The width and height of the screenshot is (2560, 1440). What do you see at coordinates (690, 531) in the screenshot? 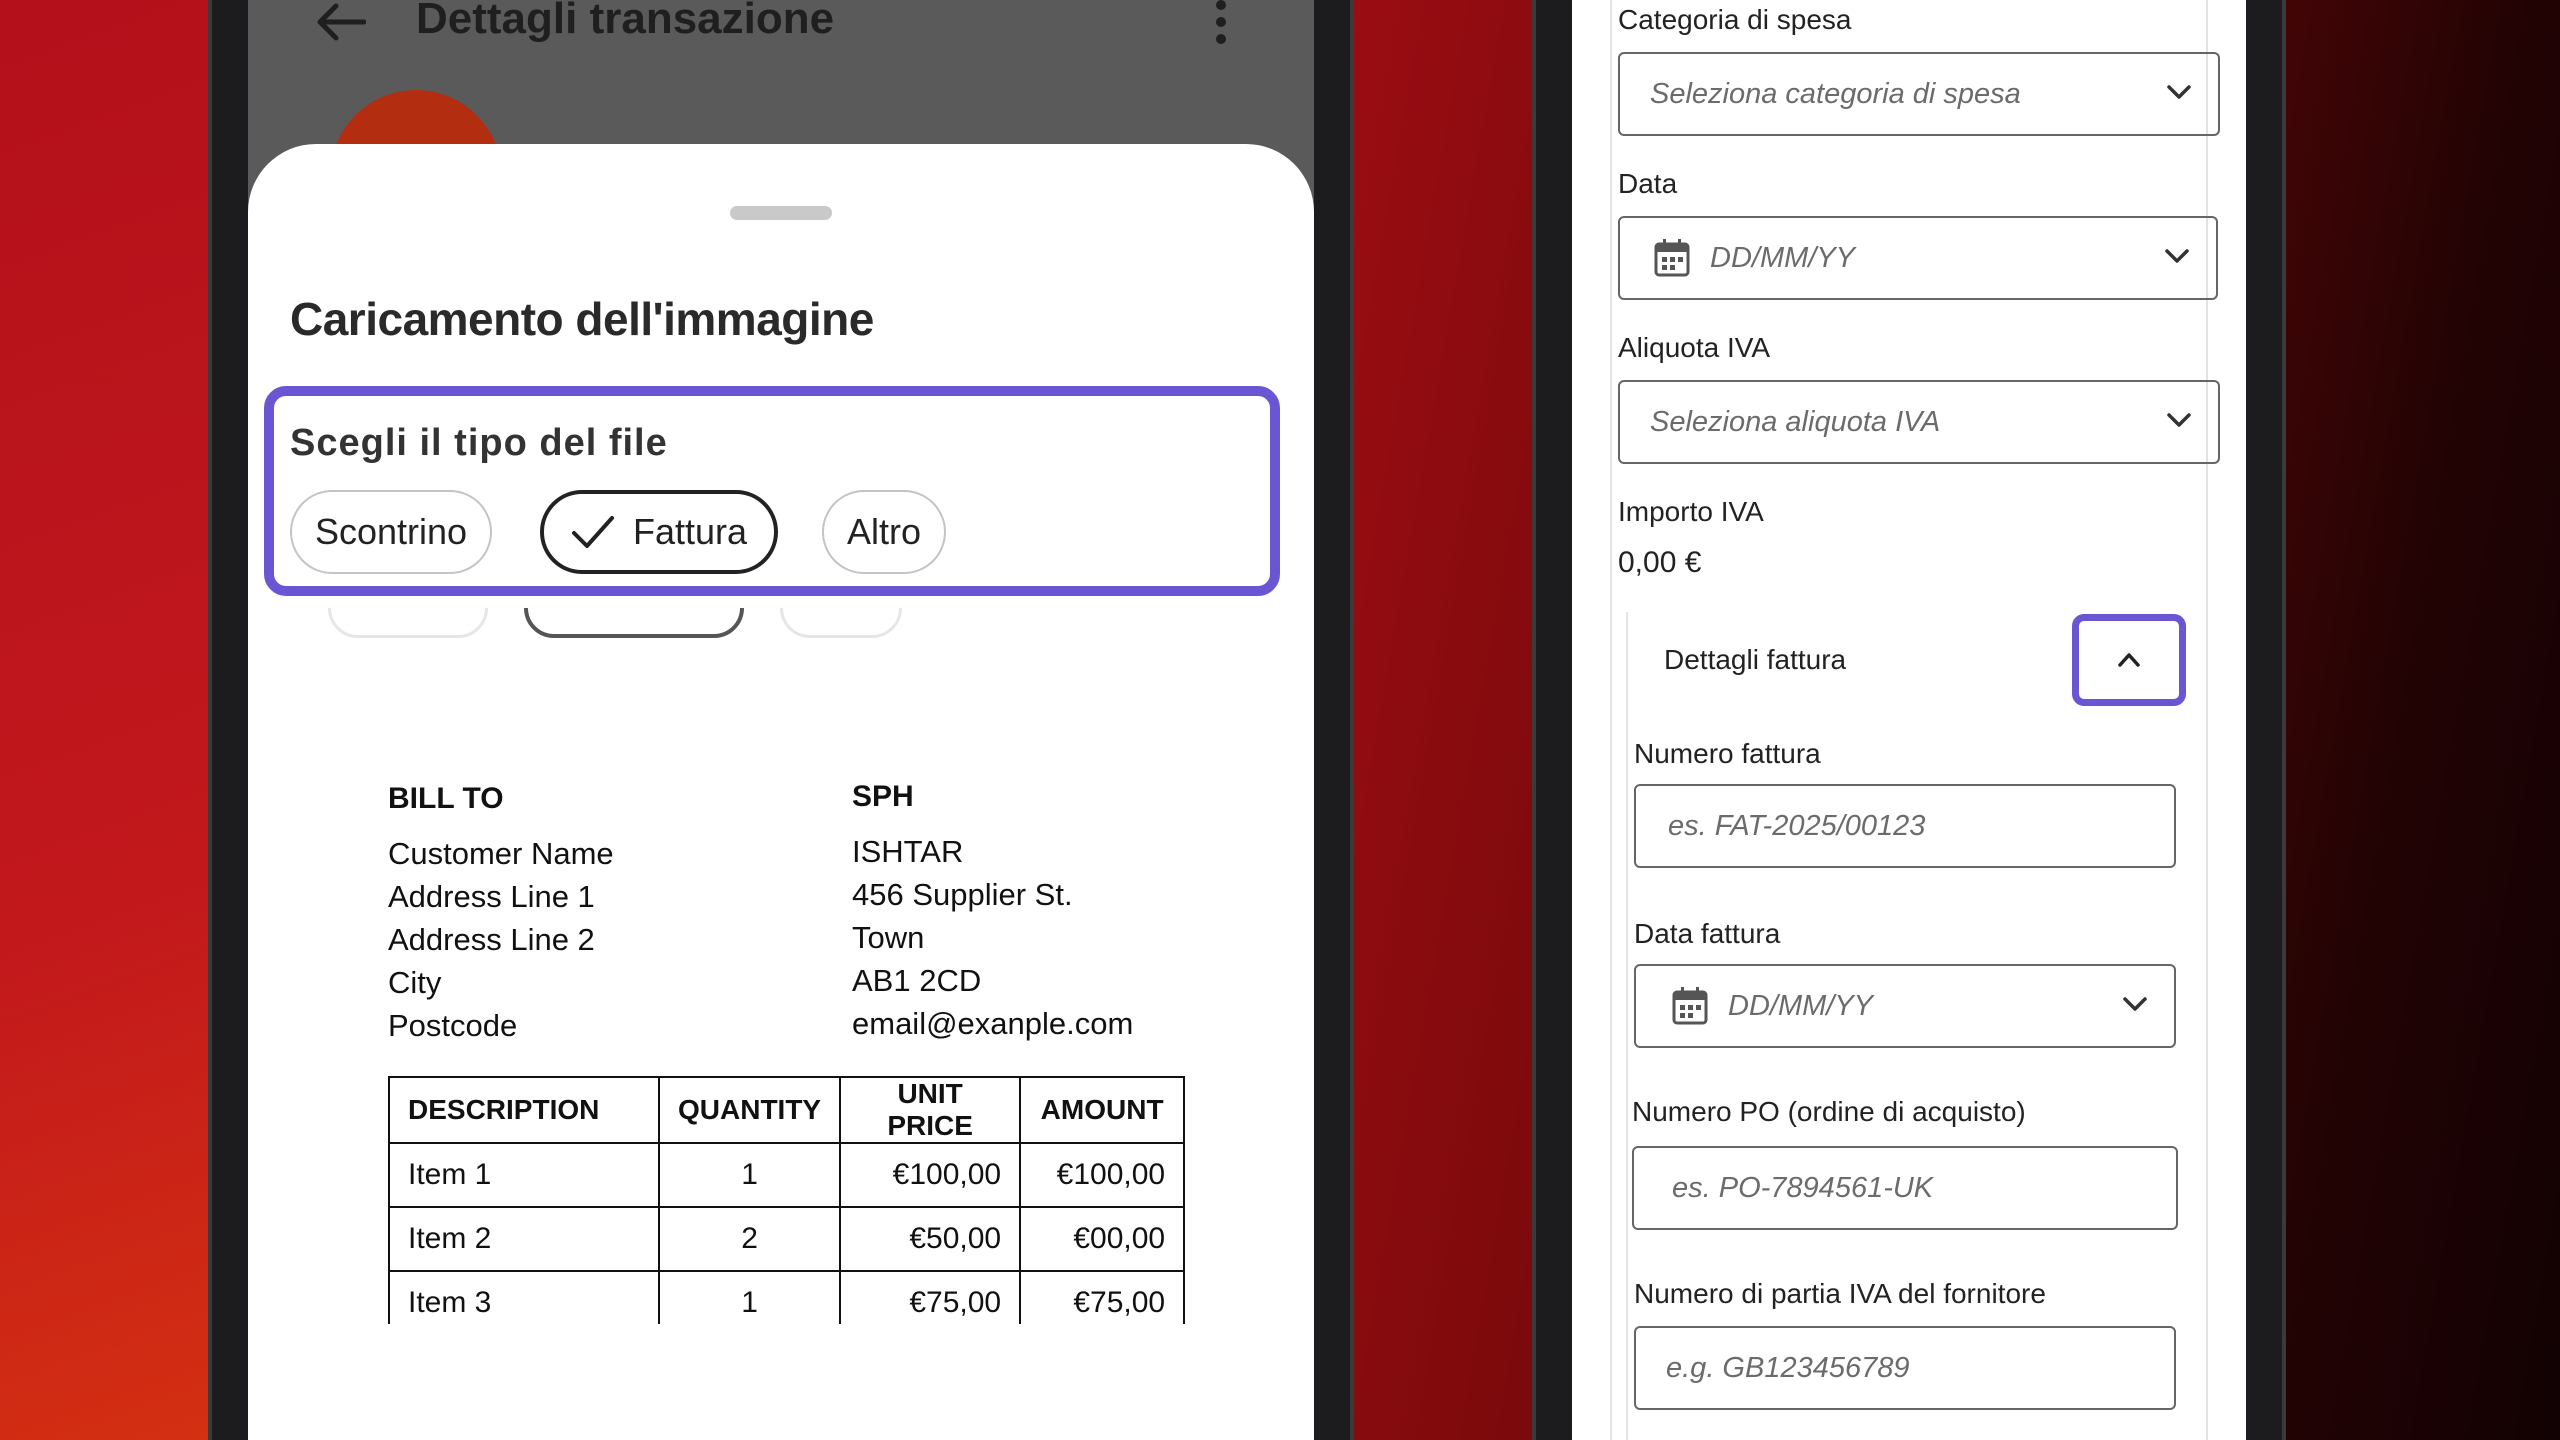
I see `chip-label: Fattura` at bounding box center [690, 531].